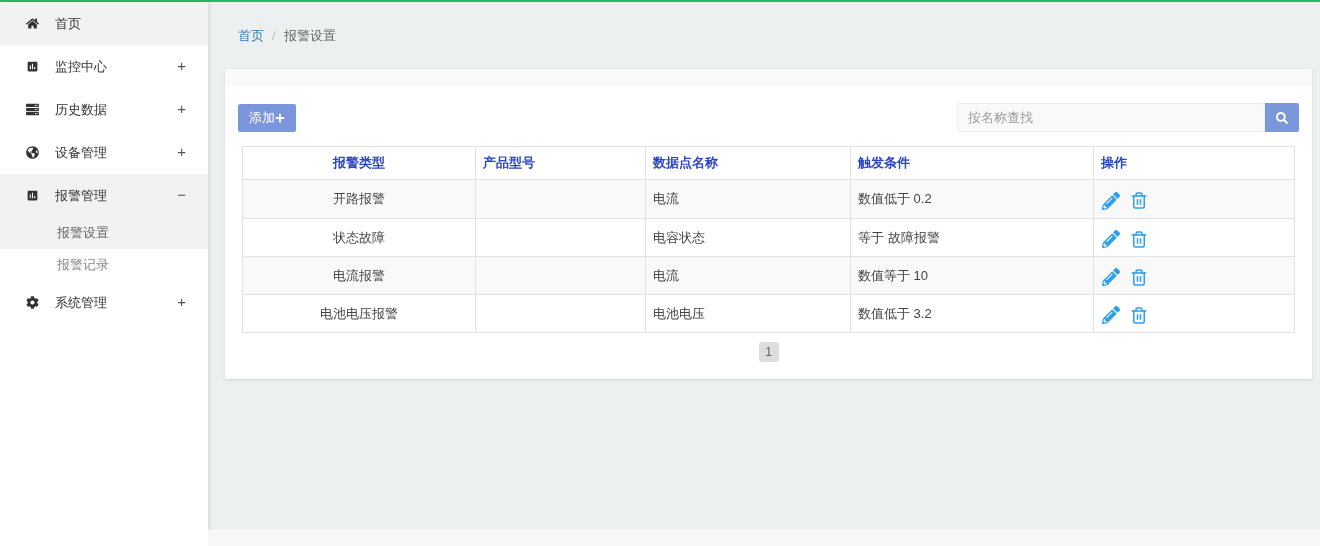 This screenshot has height=546, width=1320. What do you see at coordinates (899, 237) in the screenshot?
I see `table-cell-text: 等于 故障报警` at bounding box center [899, 237].